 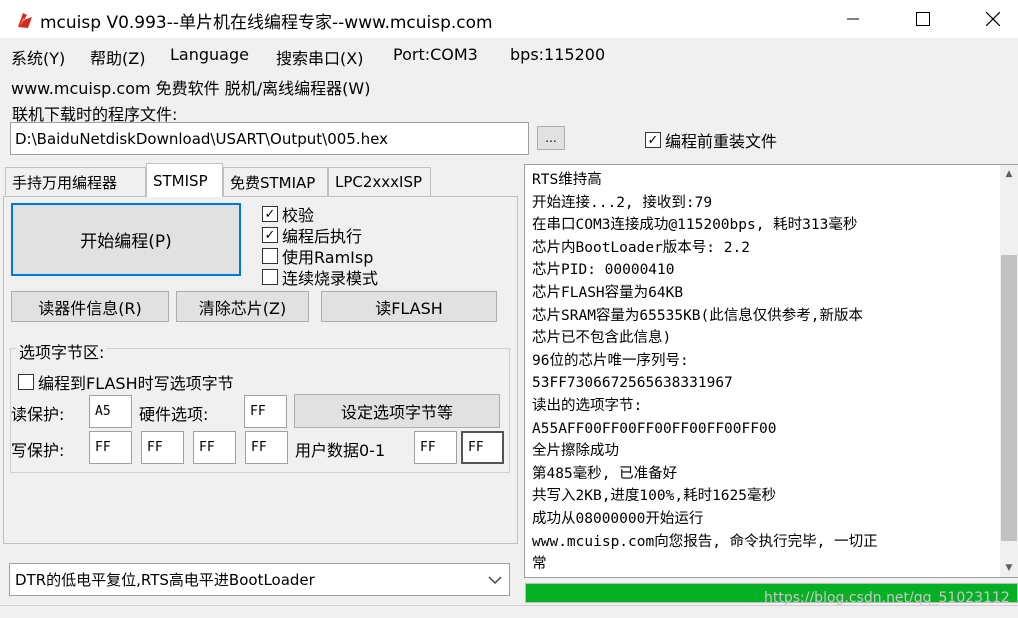 I want to click on minimize-button, so click(x=853, y=19).